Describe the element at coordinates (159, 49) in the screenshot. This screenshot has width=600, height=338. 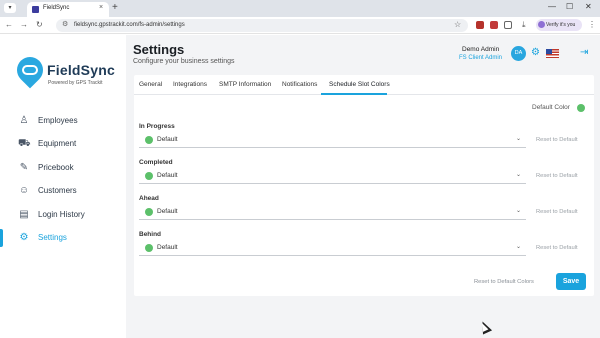
I see `page-title: Settings` at that location.